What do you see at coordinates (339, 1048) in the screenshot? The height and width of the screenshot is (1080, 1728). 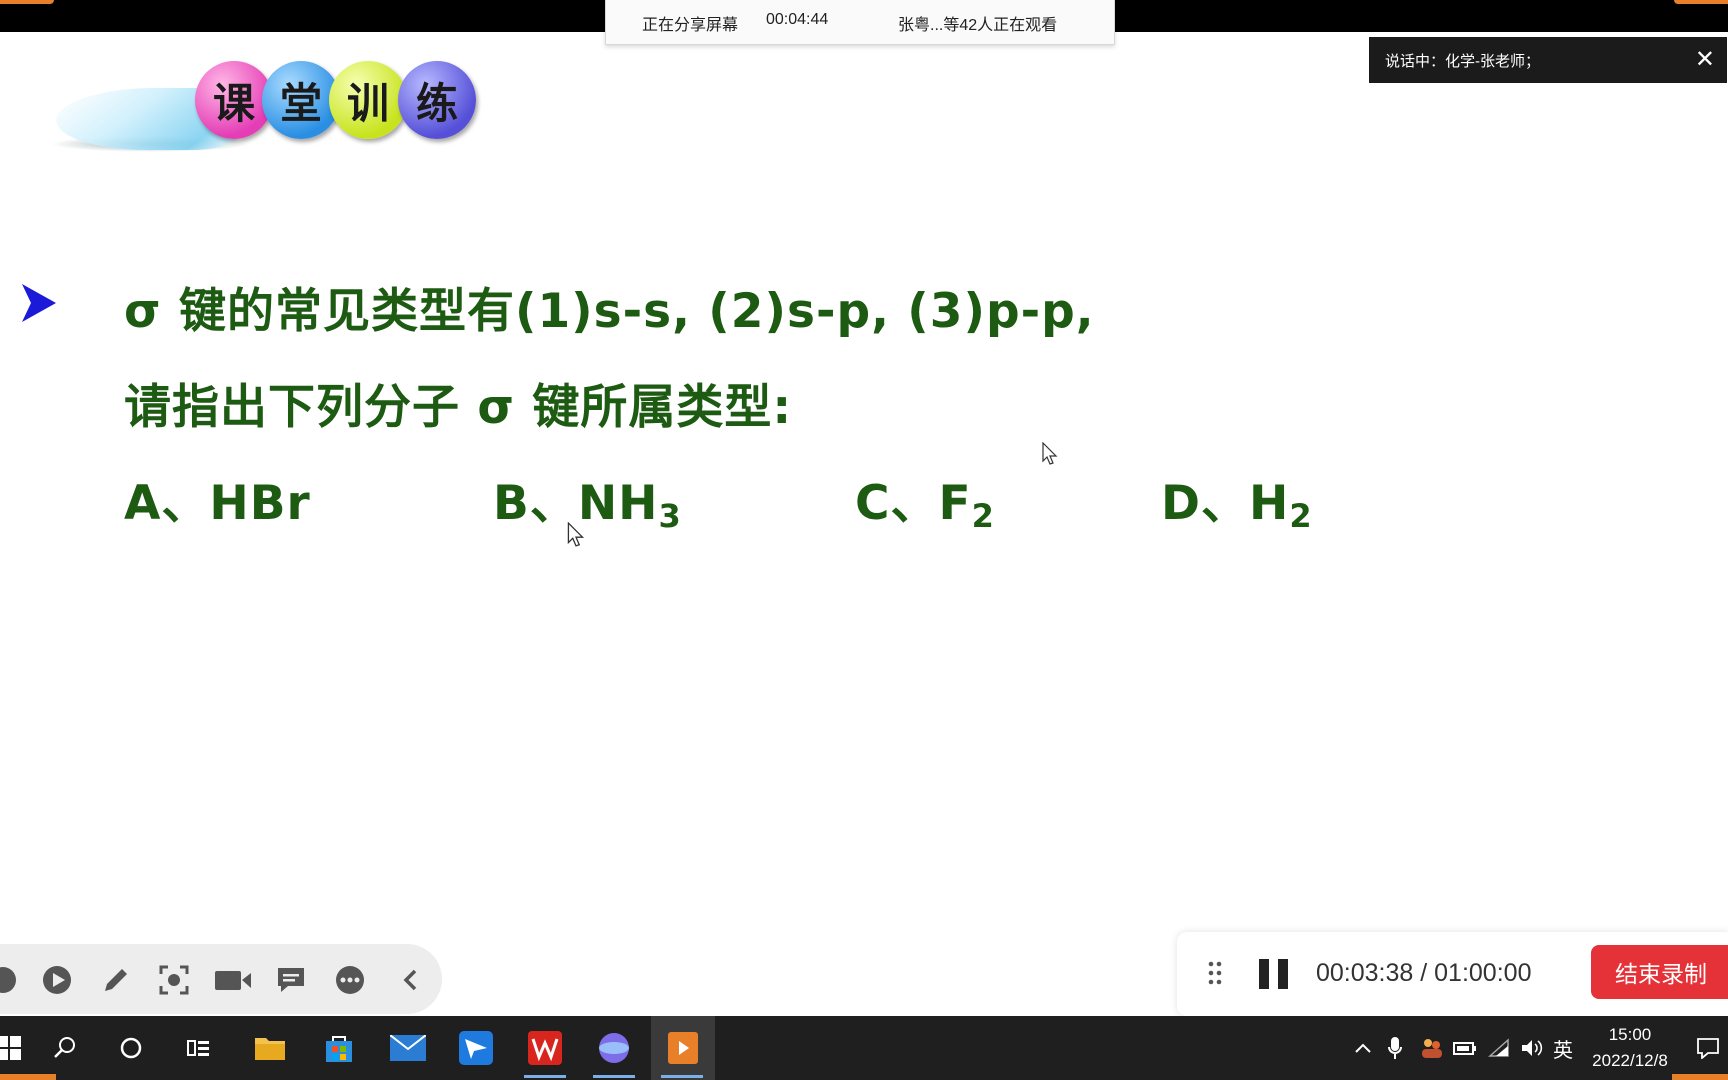 I see `store-icon` at bounding box center [339, 1048].